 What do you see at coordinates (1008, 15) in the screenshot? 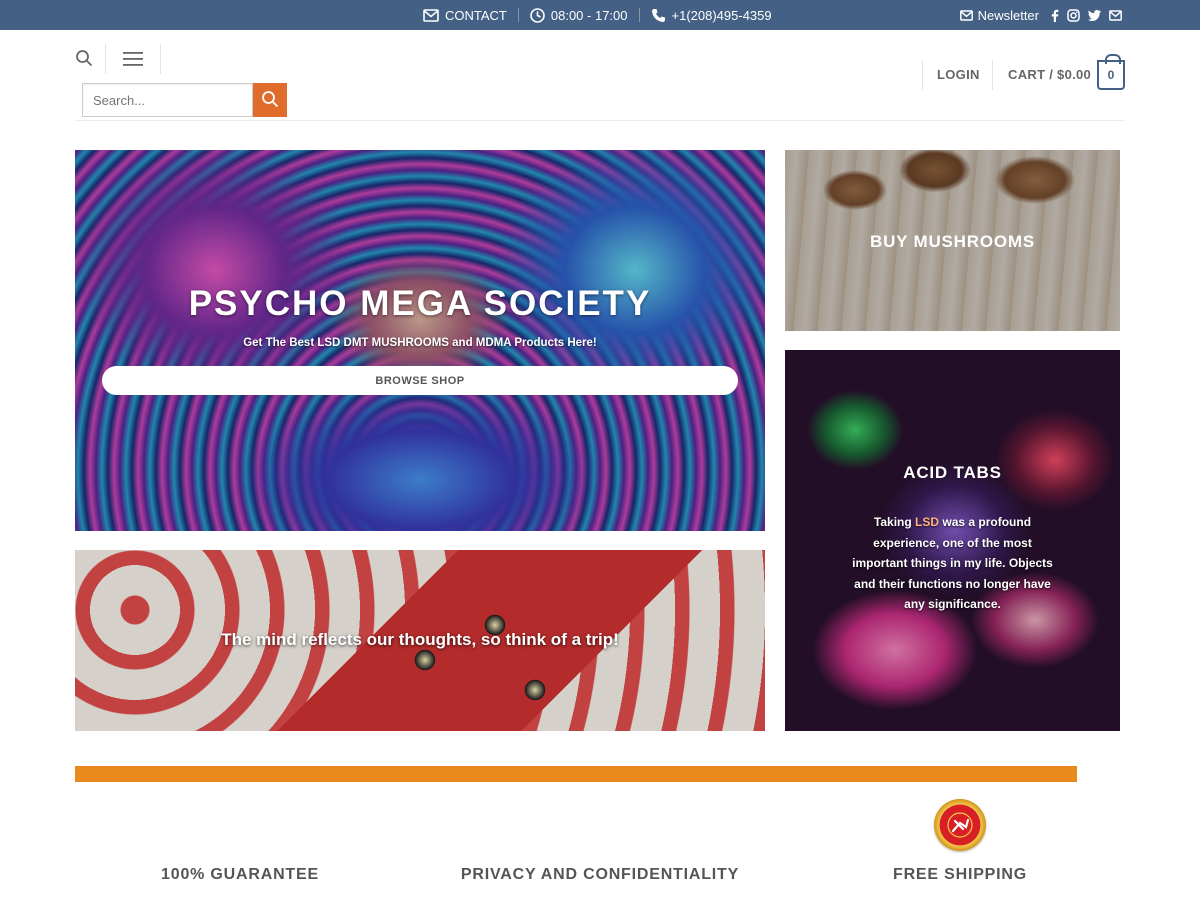
I see `newsletter-label: Newsletter` at bounding box center [1008, 15].